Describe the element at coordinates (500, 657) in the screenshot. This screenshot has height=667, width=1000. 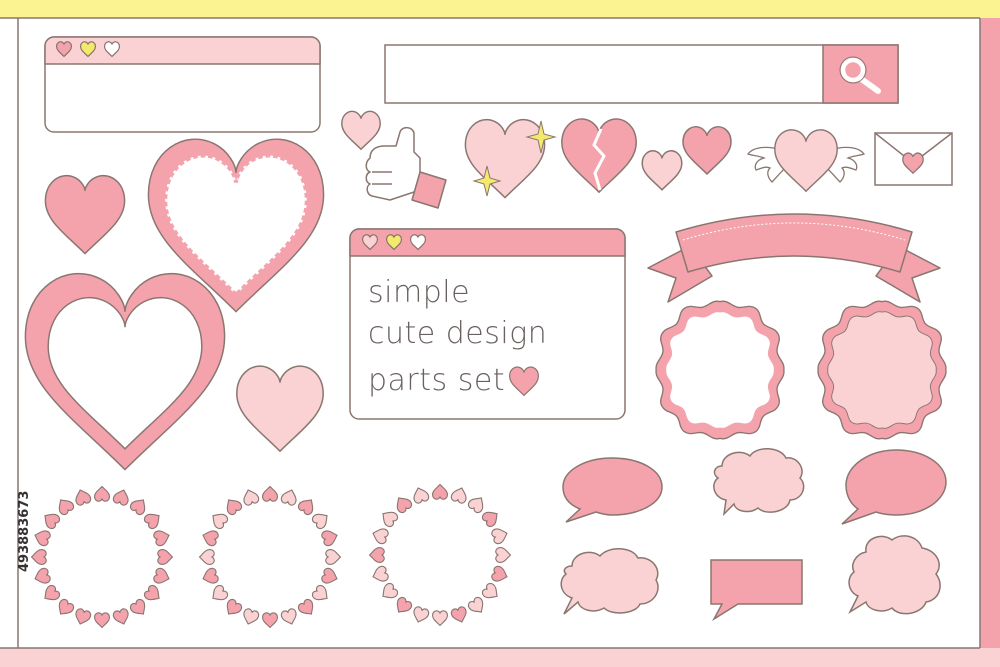
I see `bottom-band` at that location.